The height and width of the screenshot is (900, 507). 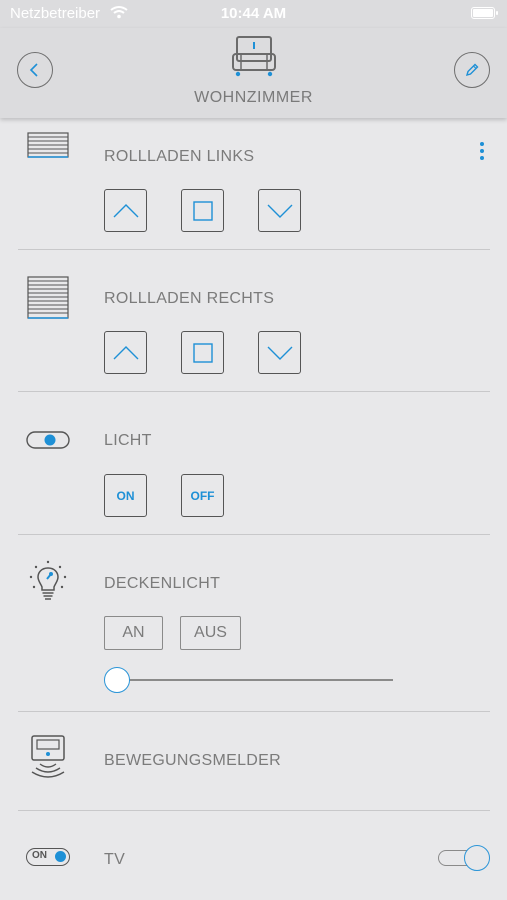 I want to click on shutter-up-button-links, so click(x=125, y=210).